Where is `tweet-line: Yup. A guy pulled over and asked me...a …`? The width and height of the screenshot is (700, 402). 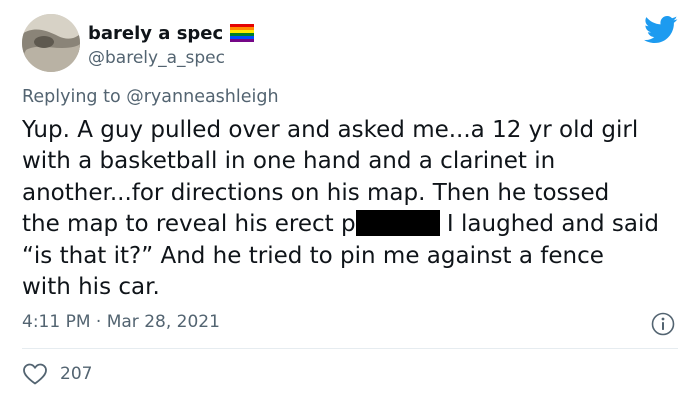
tweet-line: Yup. A guy pulled over and asked me...a … is located at coordinates (330, 130).